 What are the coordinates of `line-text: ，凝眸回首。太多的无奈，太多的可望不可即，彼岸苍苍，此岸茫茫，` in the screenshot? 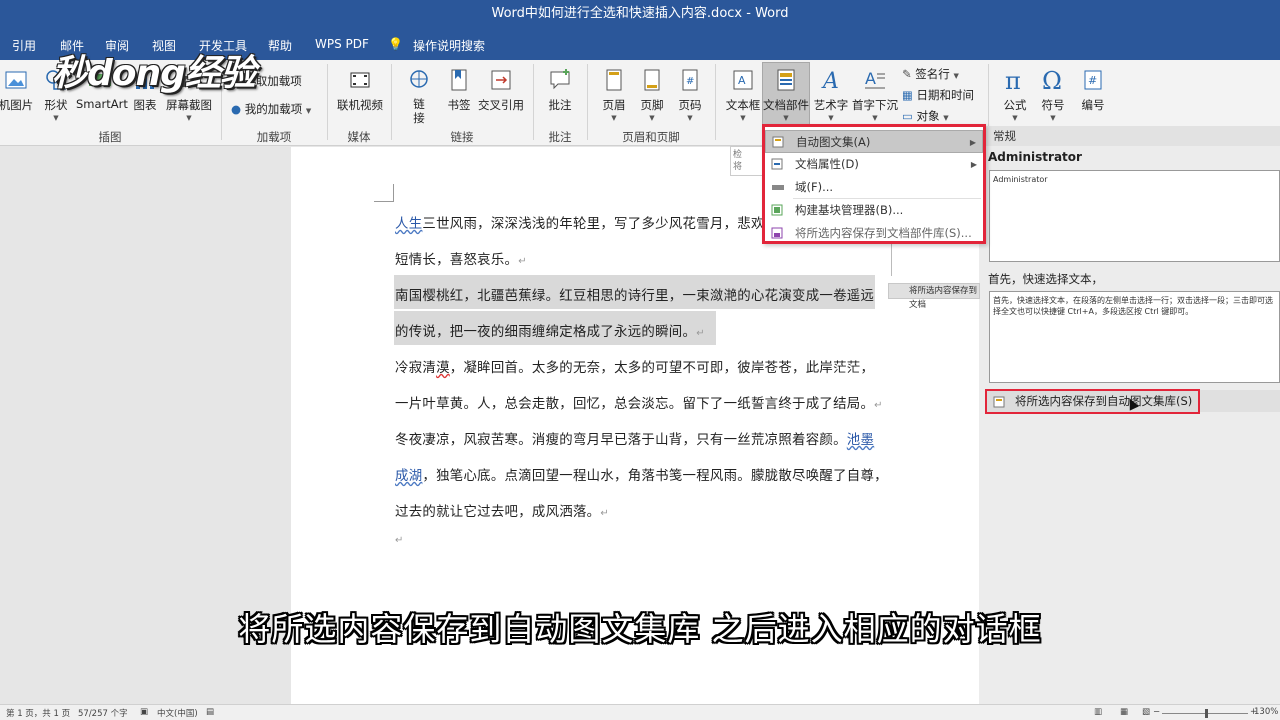 It's located at (662, 368).